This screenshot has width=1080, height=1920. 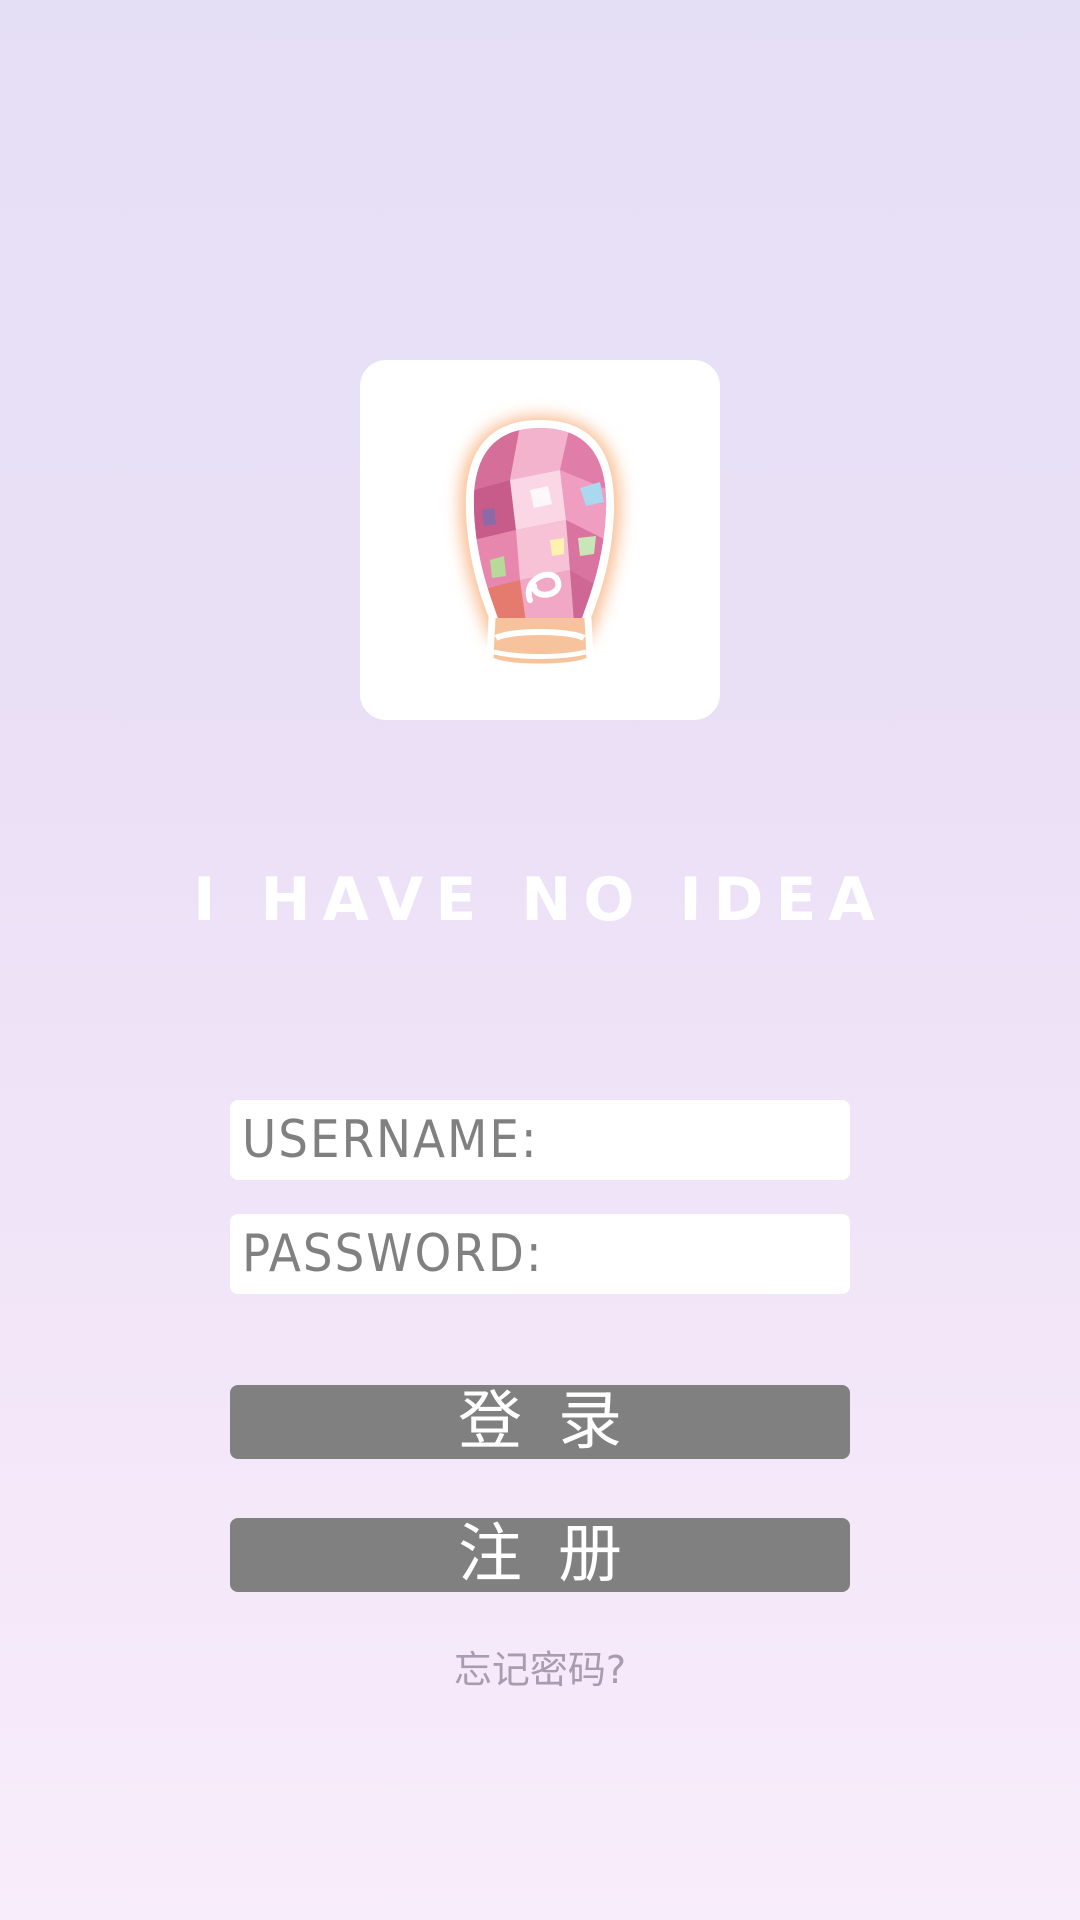 What do you see at coordinates (696, 1254) in the screenshot?
I see `password-input` at bounding box center [696, 1254].